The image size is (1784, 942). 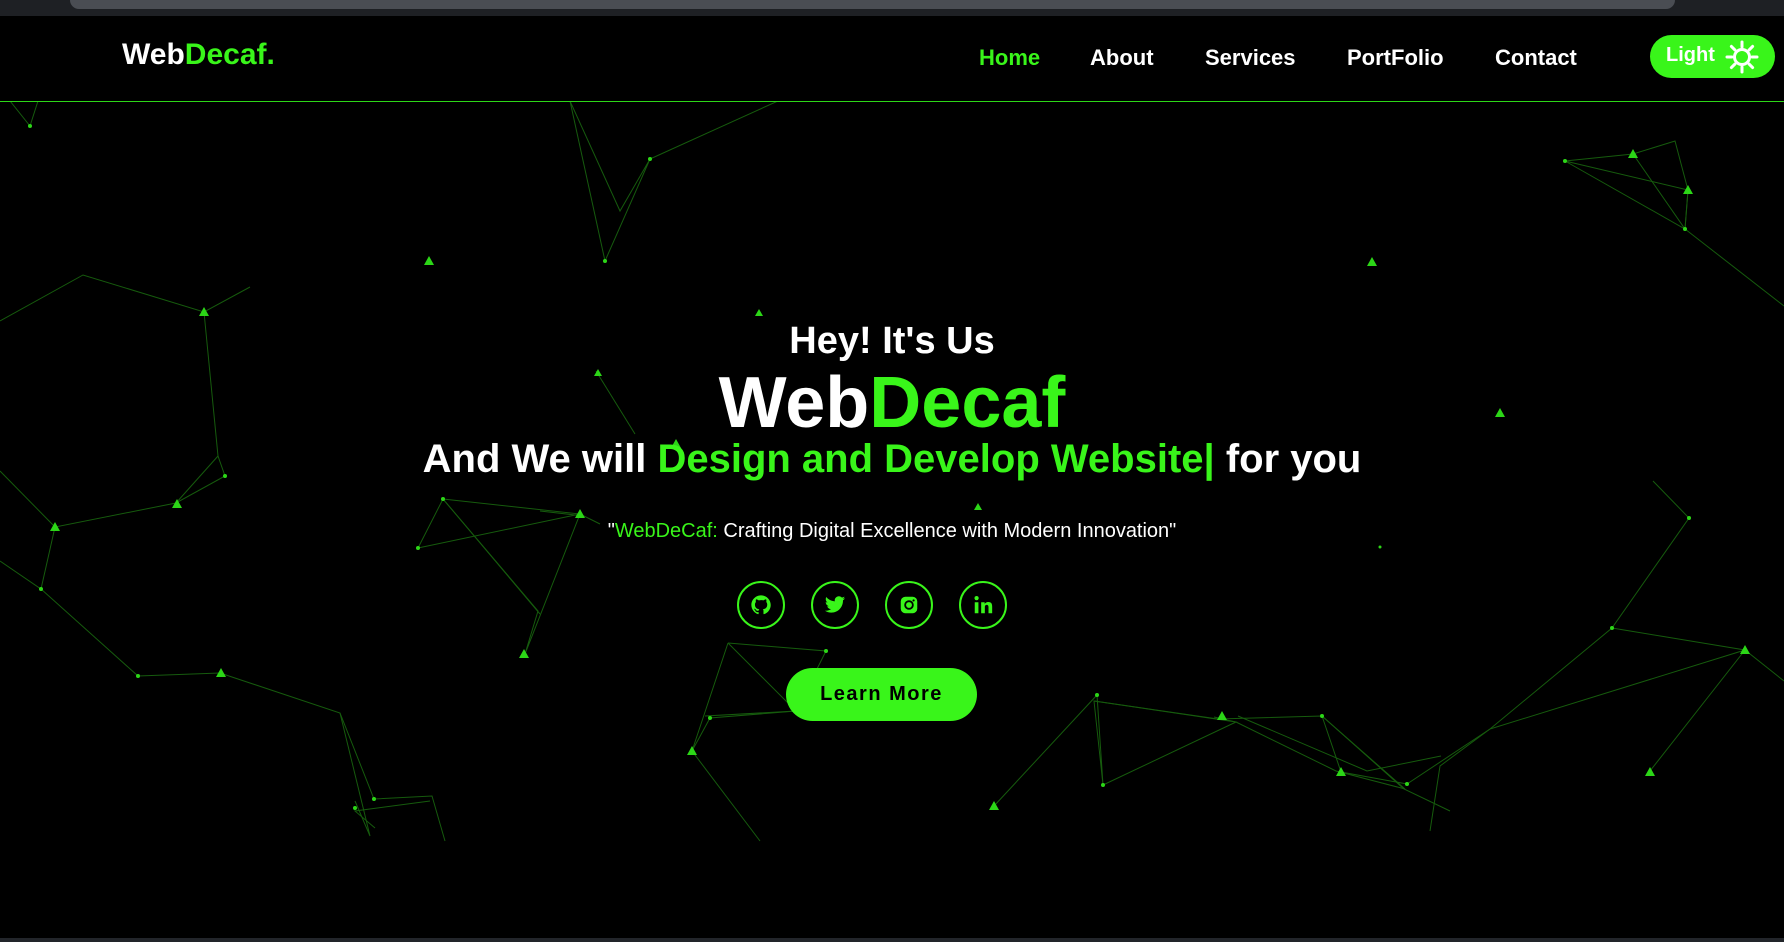 I want to click on hero-brand-title: WebDecaf, so click(x=892, y=403).